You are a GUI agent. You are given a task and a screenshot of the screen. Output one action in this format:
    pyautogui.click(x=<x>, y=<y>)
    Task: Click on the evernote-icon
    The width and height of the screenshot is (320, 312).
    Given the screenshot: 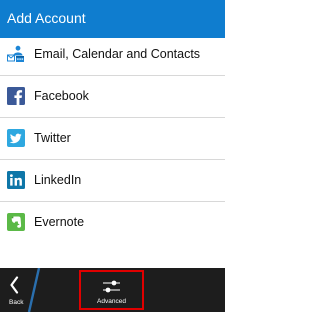 What is the action you would take?
    pyautogui.click(x=16, y=222)
    